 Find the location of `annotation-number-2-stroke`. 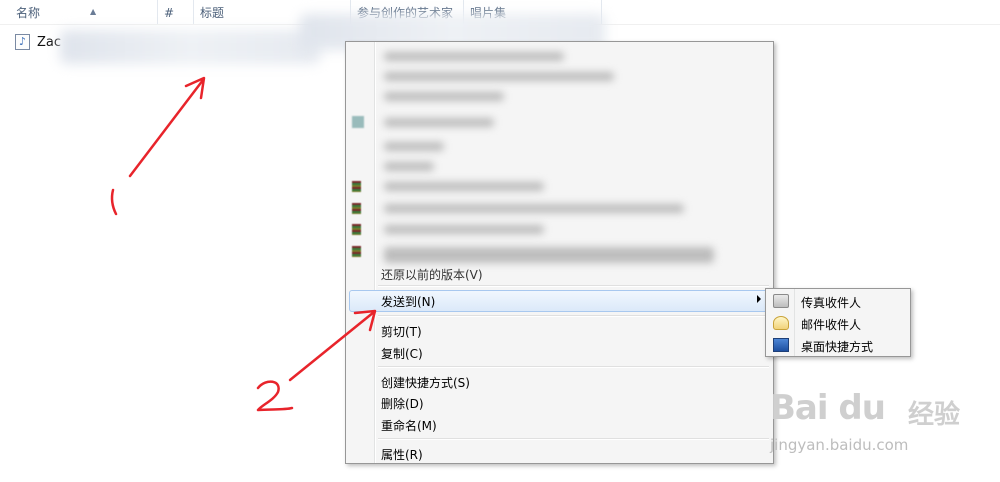

annotation-number-2-stroke is located at coordinates (275, 396).